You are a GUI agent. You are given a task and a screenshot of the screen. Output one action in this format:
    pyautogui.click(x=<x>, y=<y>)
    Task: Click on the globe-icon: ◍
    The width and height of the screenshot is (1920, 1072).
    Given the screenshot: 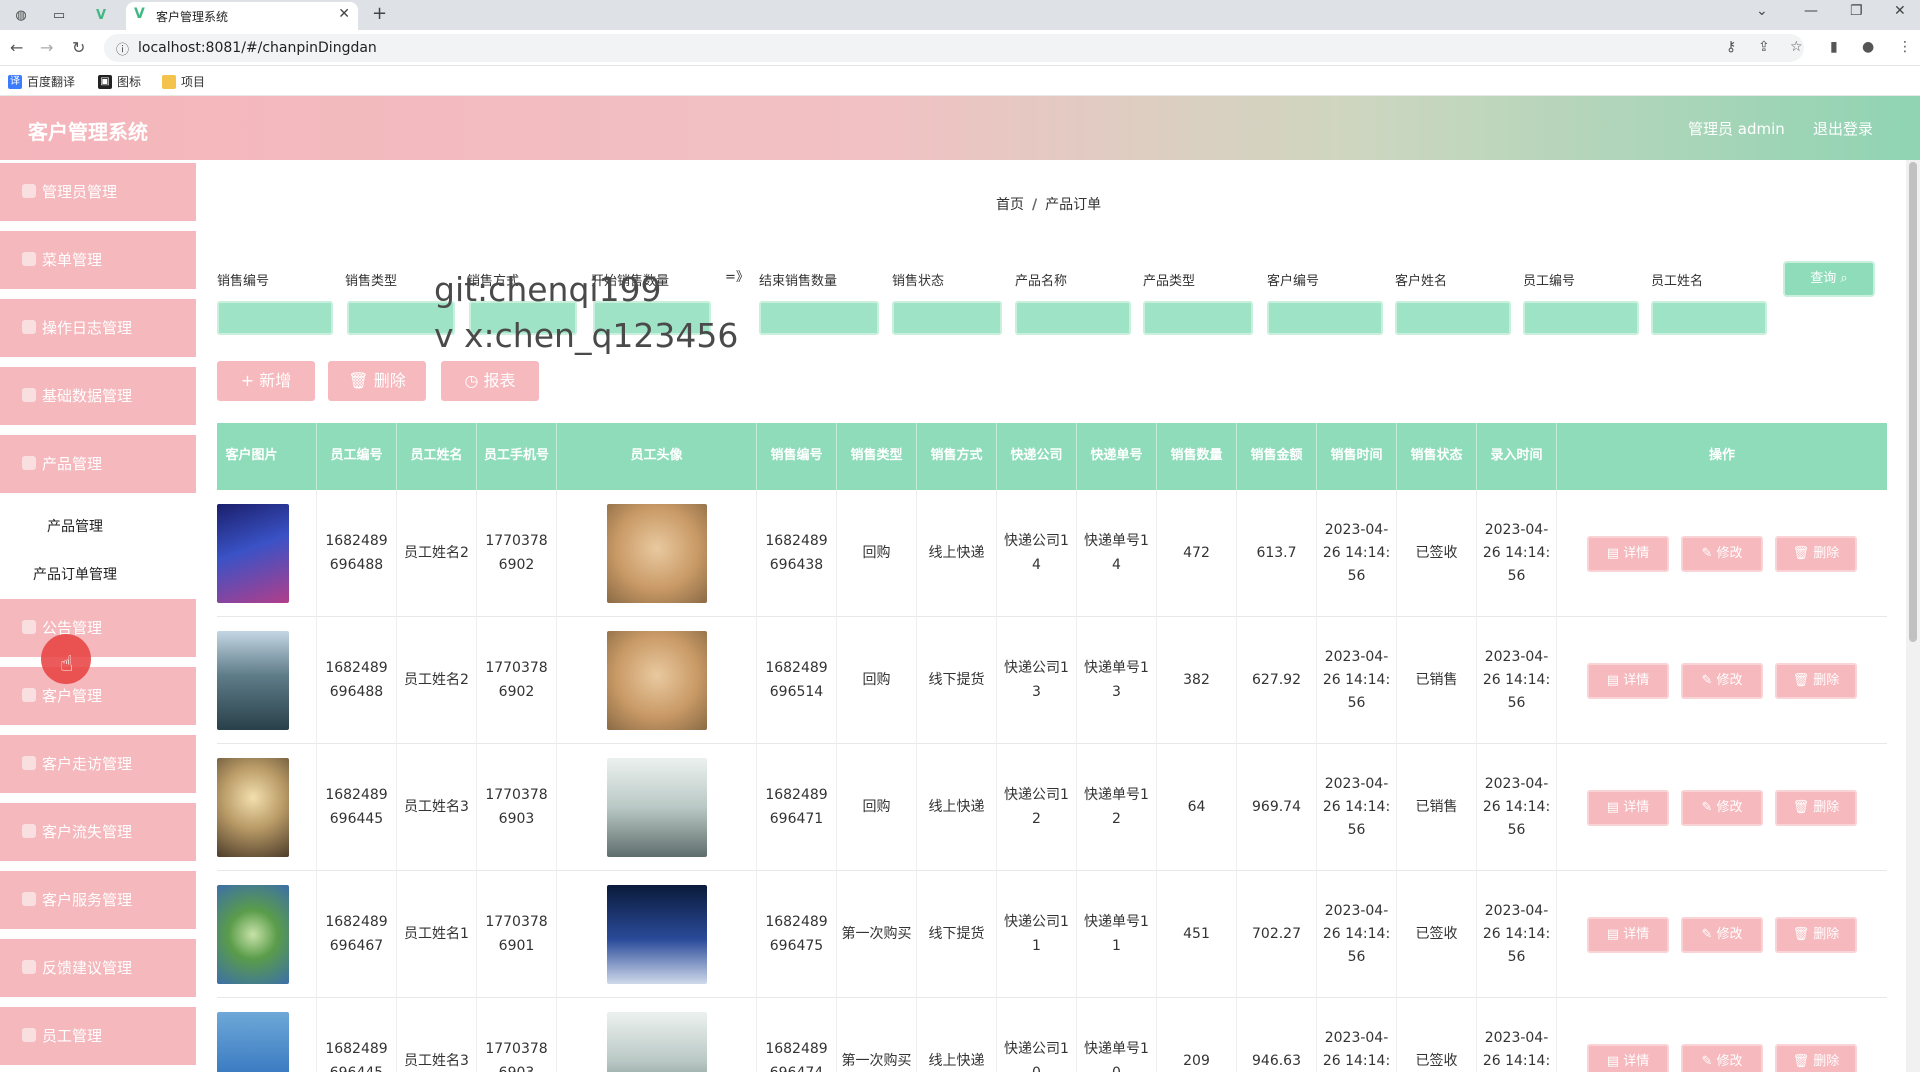 What is the action you would take?
    pyautogui.click(x=21, y=15)
    